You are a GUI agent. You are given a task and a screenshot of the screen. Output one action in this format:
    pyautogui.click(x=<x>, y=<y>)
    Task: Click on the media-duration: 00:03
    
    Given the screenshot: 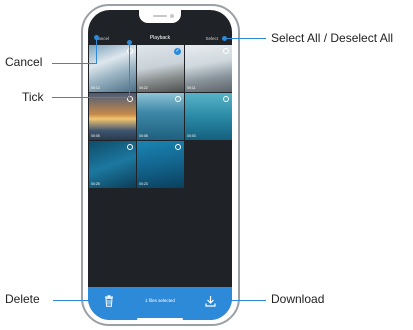 What is the action you would take?
    pyautogui.click(x=191, y=136)
    